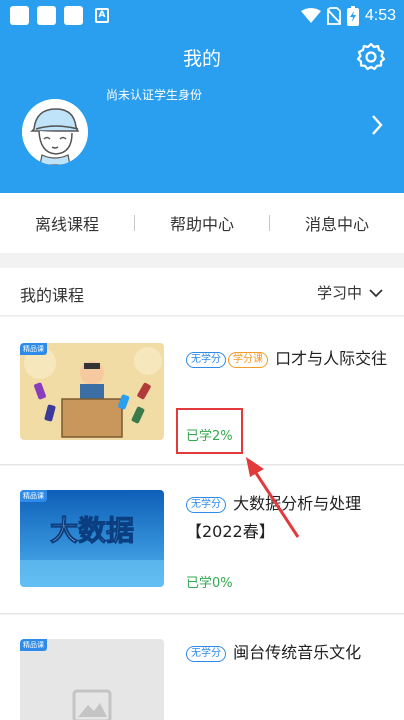  I want to click on avatar-illustration, so click(55, 132).